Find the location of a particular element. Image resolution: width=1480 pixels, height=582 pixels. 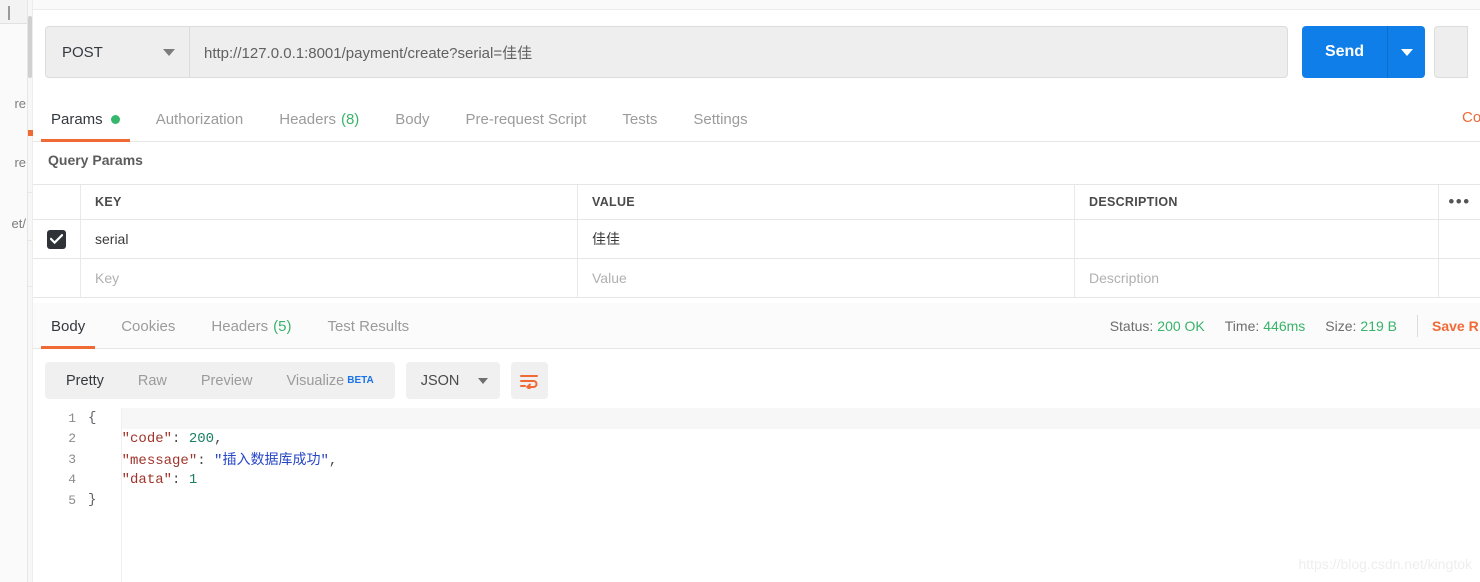

view-mode-preview: Preview is located at coordinates (227, 380).